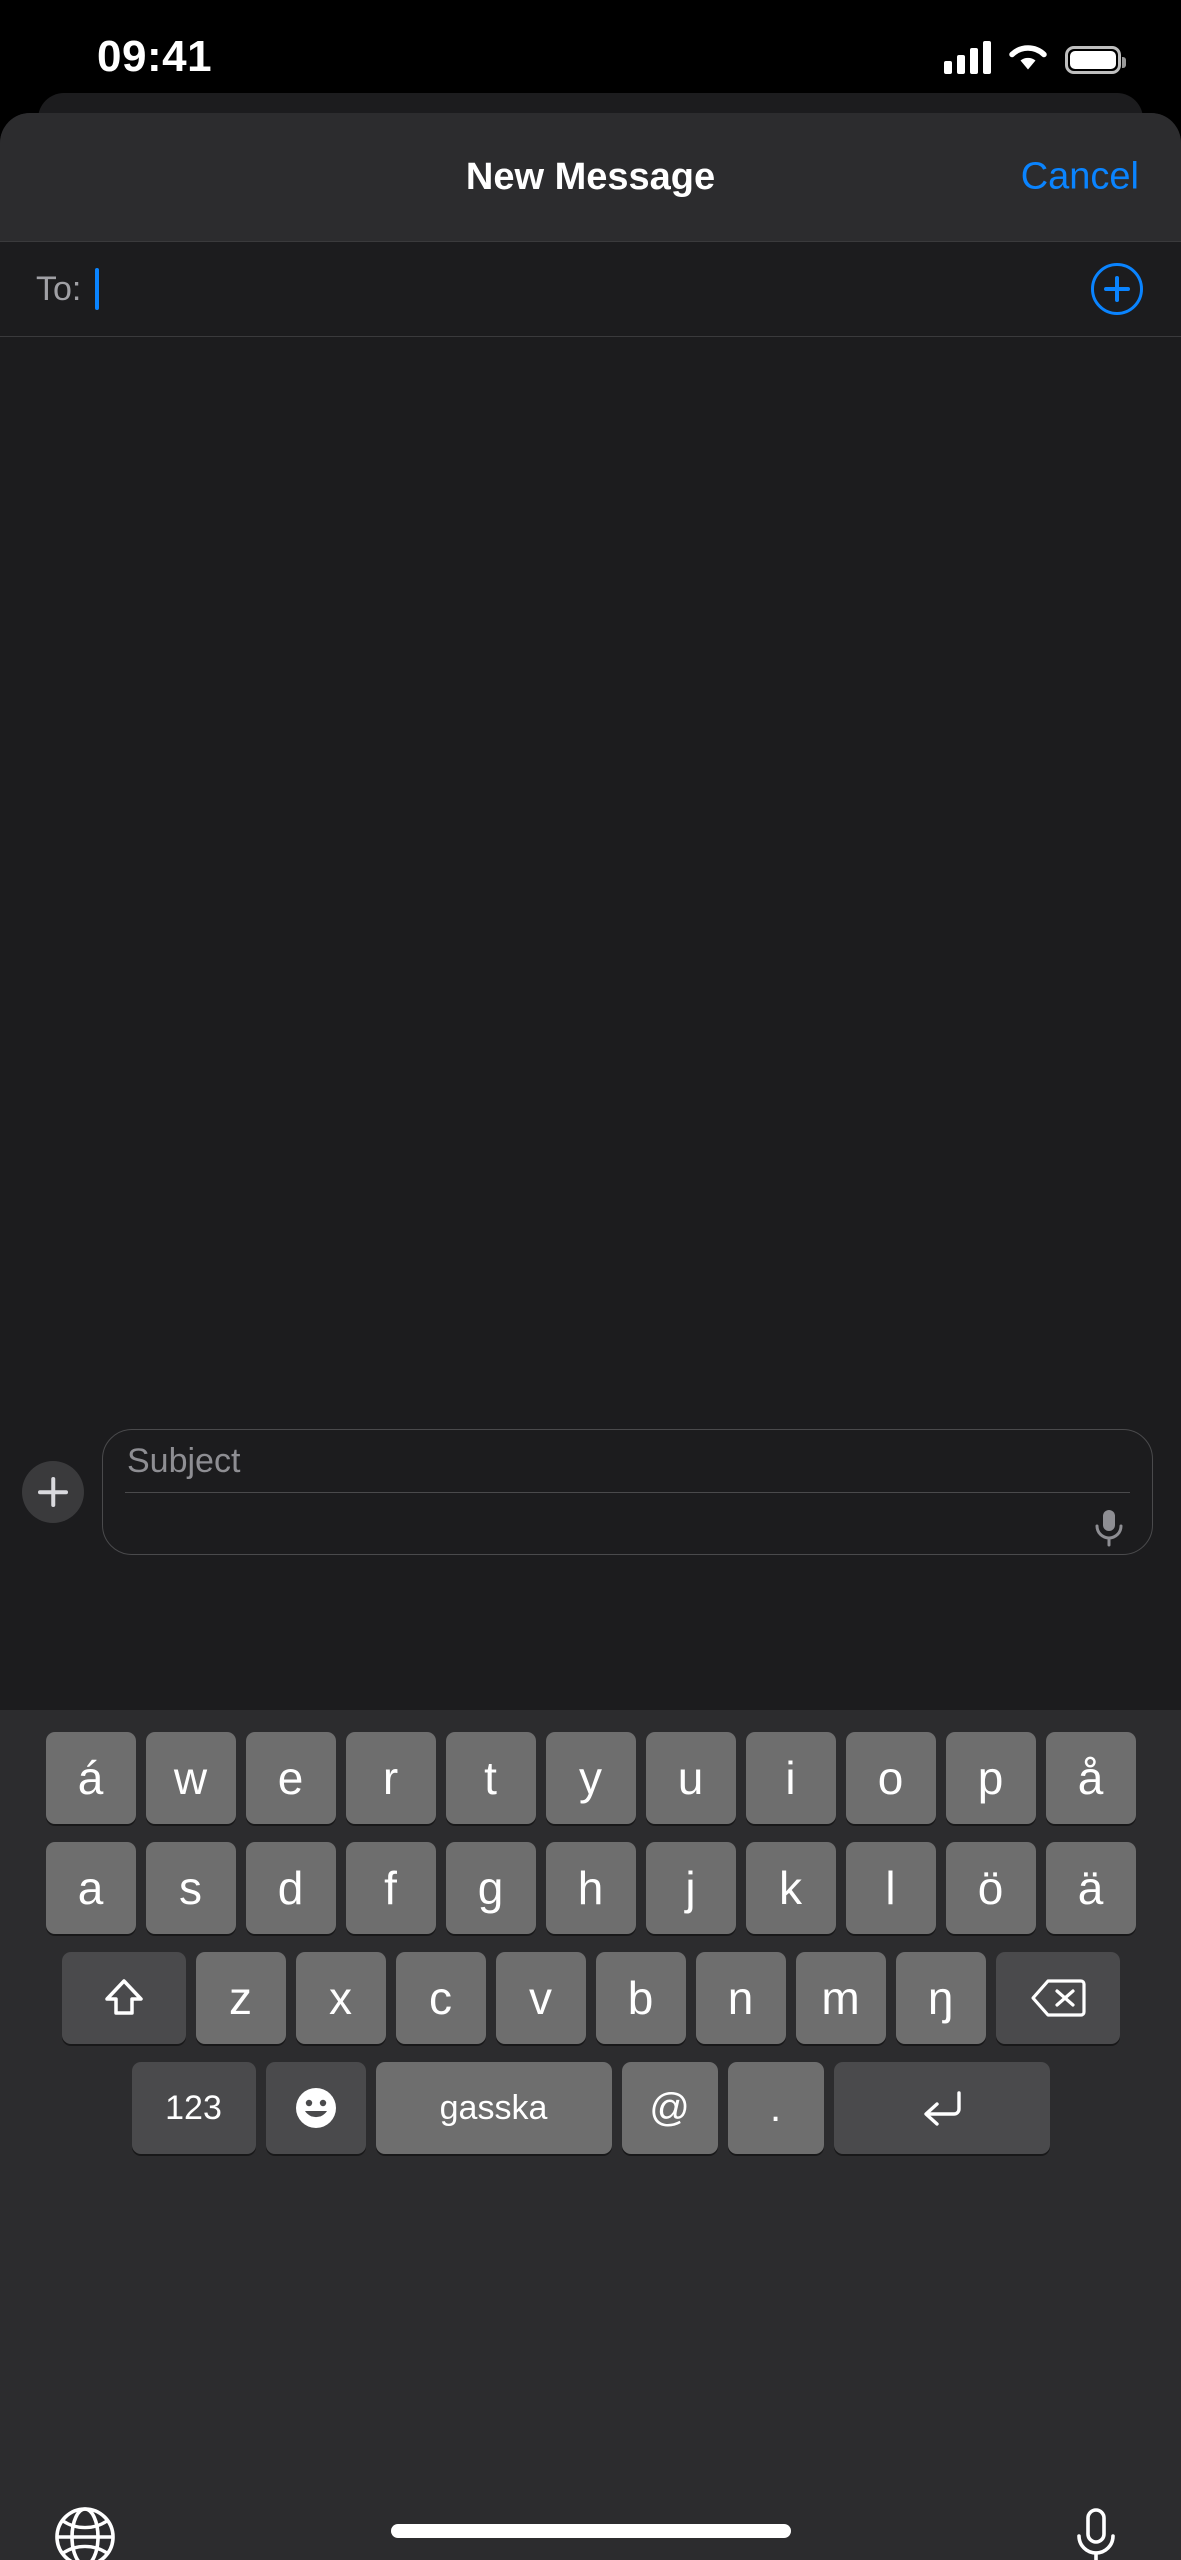 The width and height of the screenshot is (1181, 2560). What do you see at coordinates (990, 1888) in the screenshot?
I see `key-o-umlaut: ö` at bounding box center [990, 1888].